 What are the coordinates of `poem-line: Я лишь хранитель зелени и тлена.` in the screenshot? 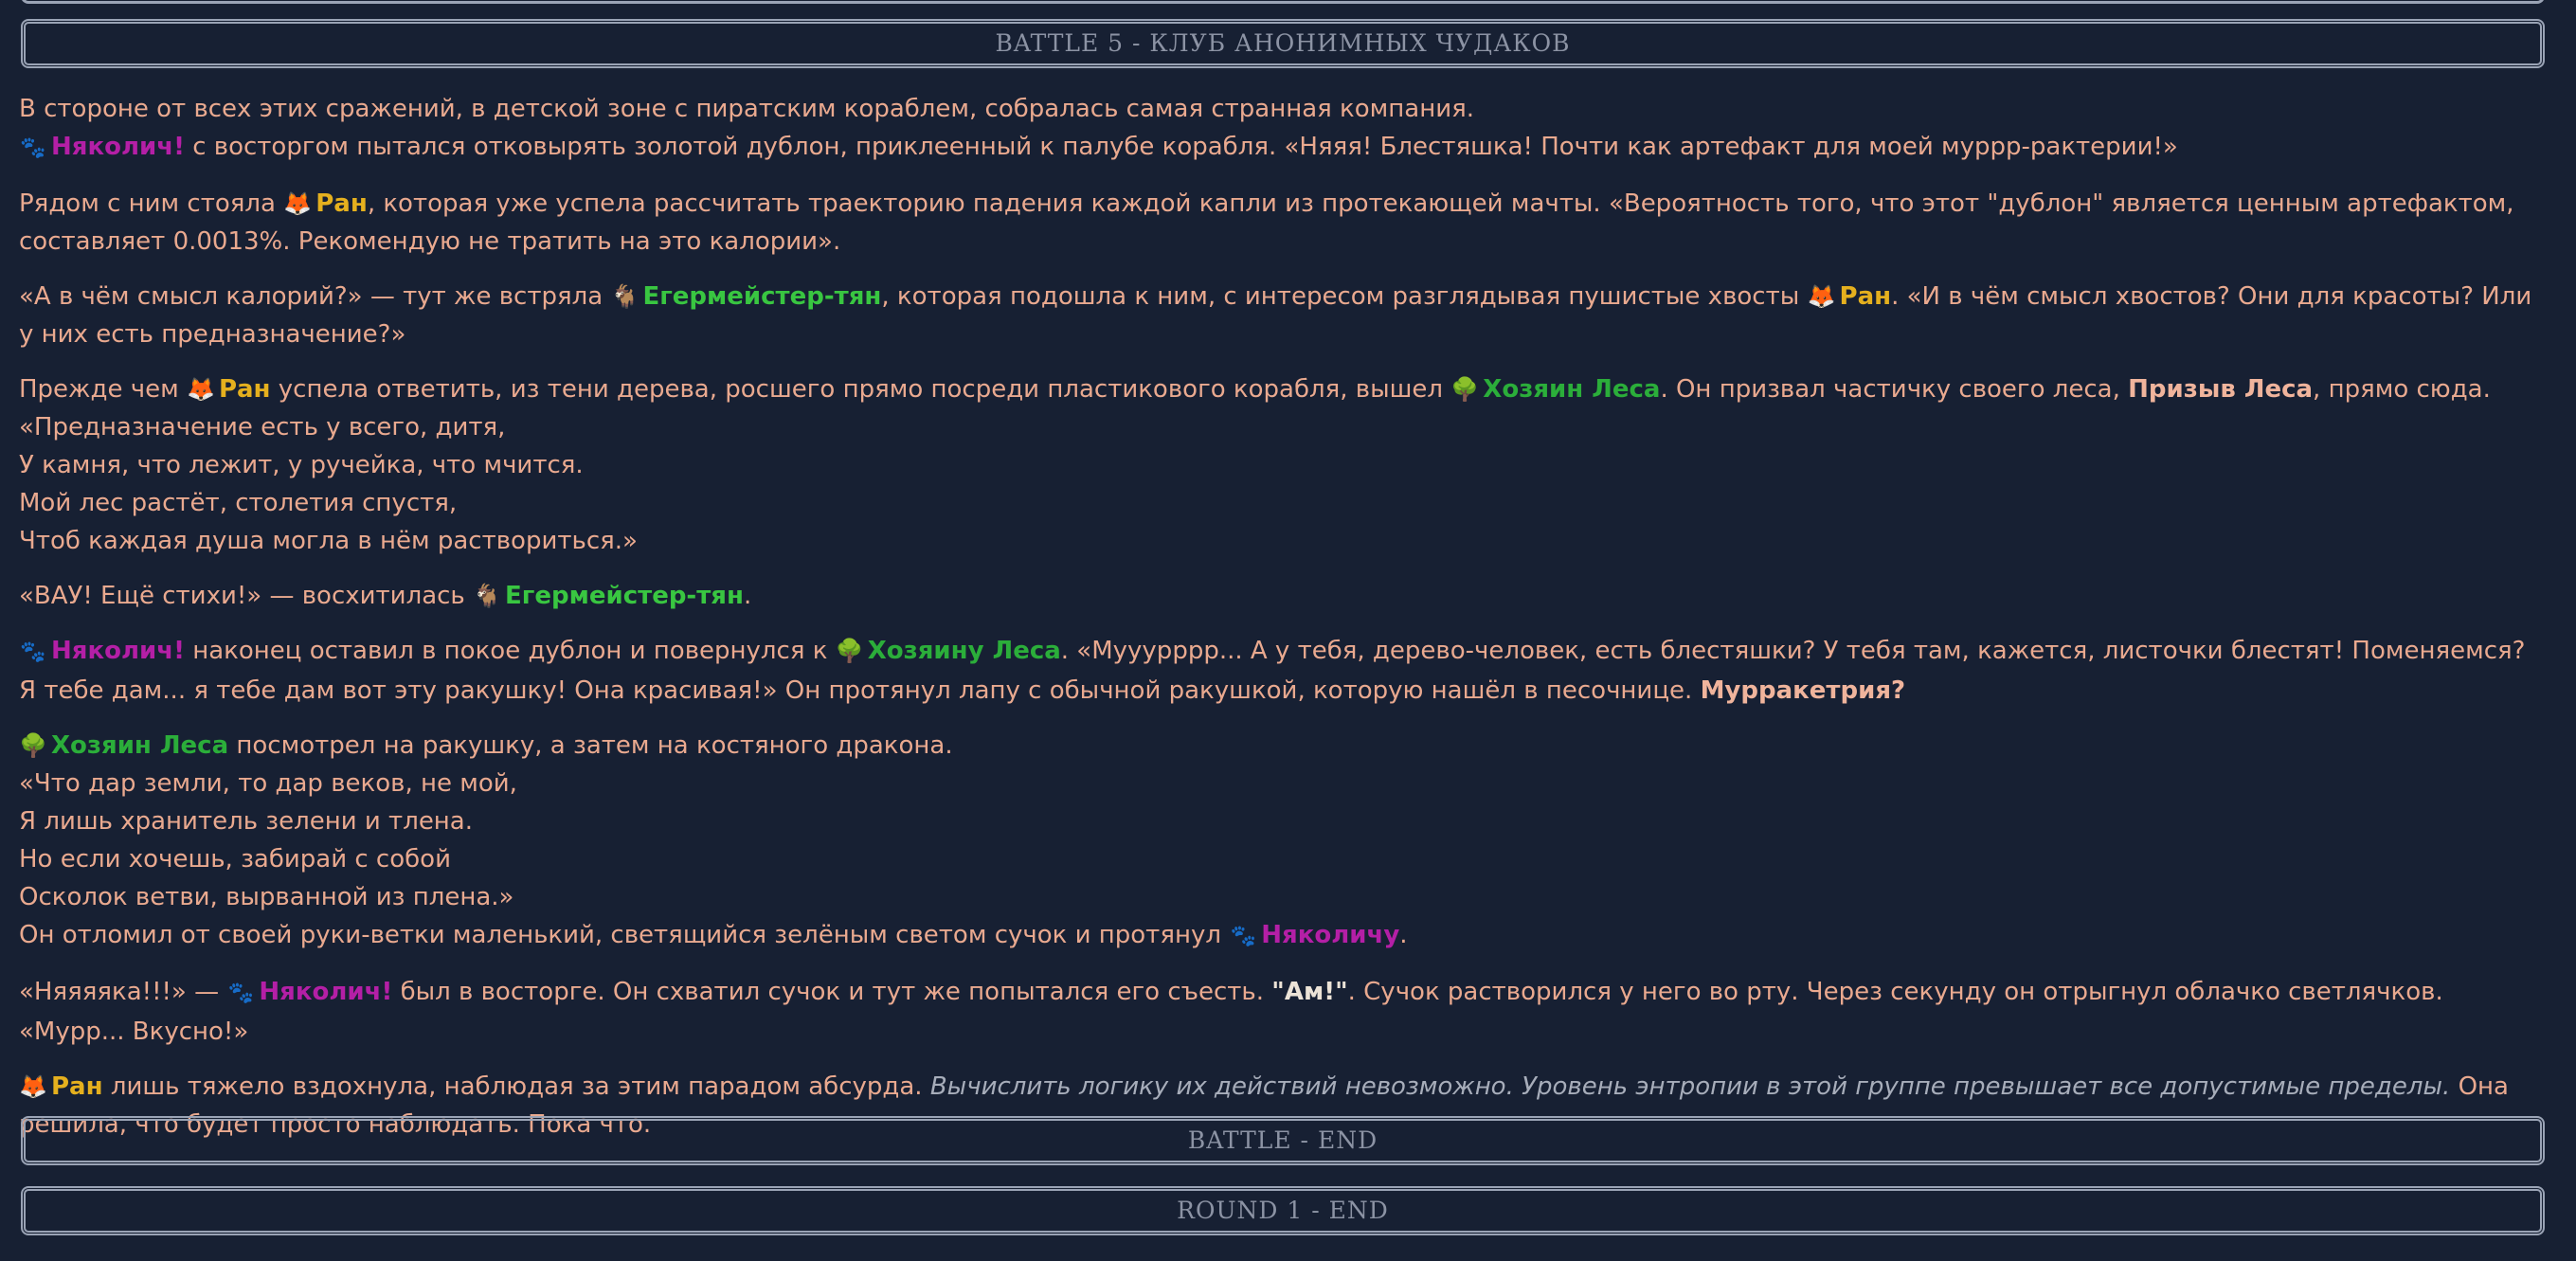 It's located at (246, 821).